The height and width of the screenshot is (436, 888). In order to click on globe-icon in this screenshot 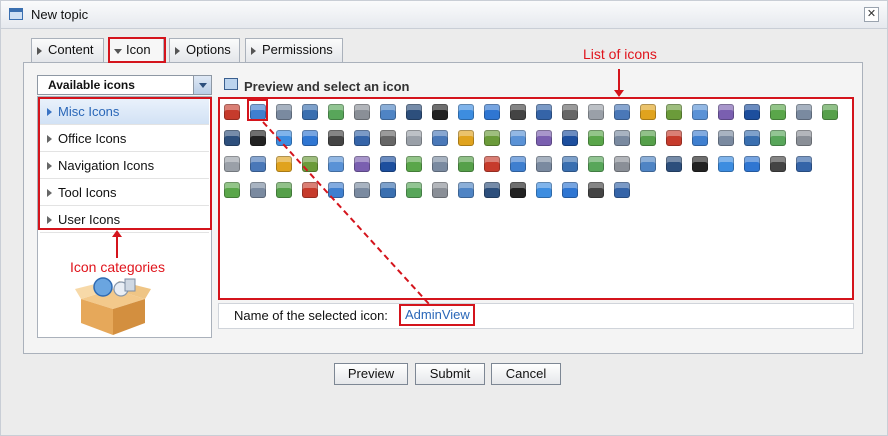, I will do `click(466, 112)`.